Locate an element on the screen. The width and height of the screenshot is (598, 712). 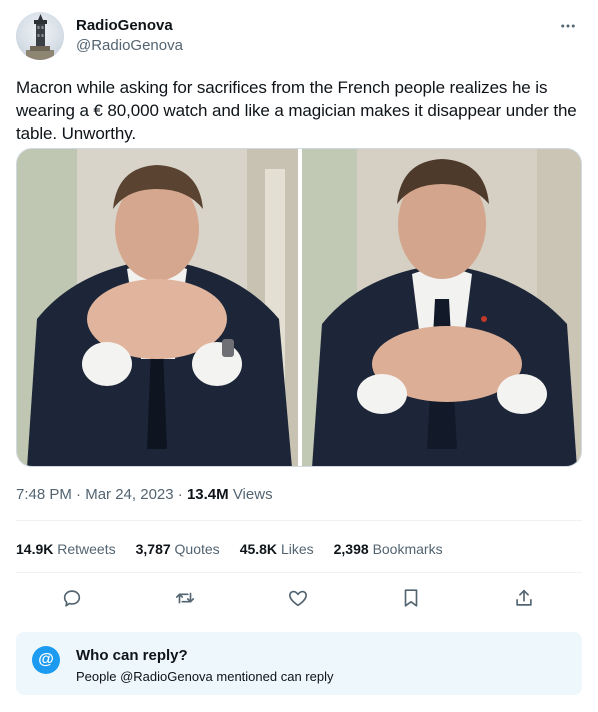
stat-likes: 45.8K Likes is located at coordinates (277, 549).